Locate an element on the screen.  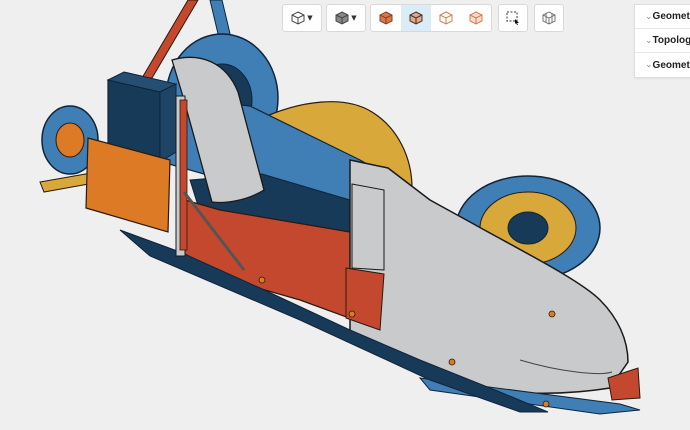
solid-faces-icon is located at coordinates (386, 18).